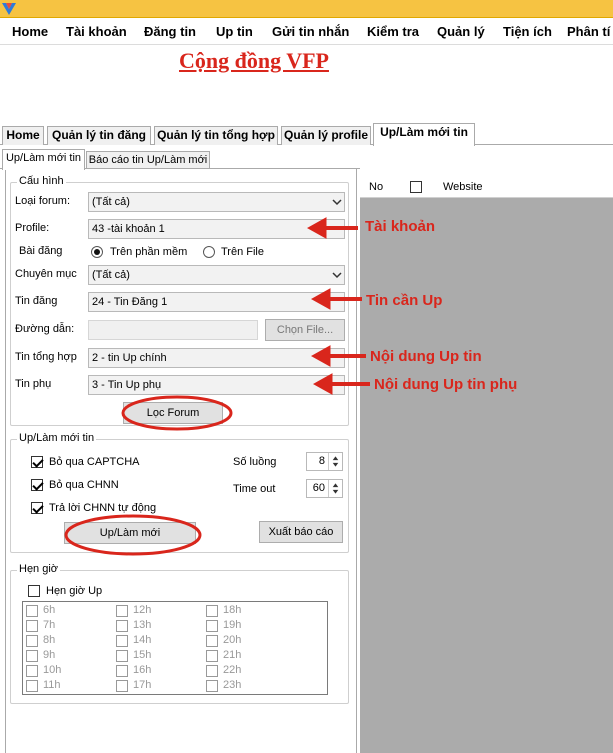 This screenshot has width=613, height=753. Describe the element at coordinates (99, 135) in the screenshot. I see `tab-manage-posts: Quản lý tin đăng` at that location.